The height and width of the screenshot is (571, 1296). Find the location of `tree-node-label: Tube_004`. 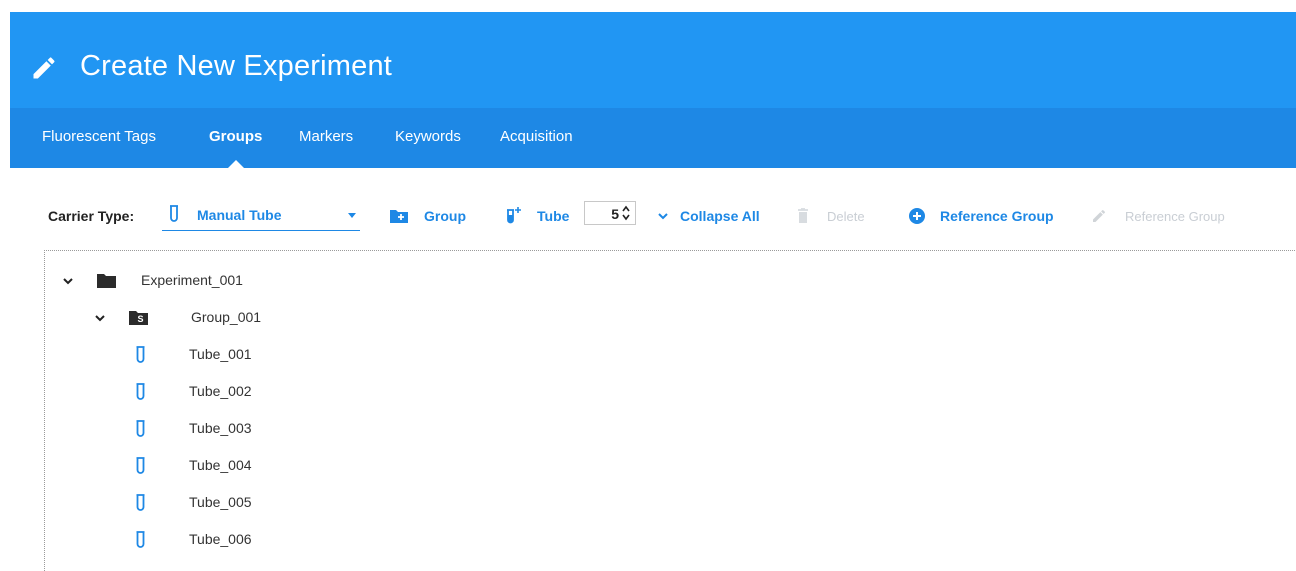

tree-node-label: Tube_004 is located at coordinates (220, 465).